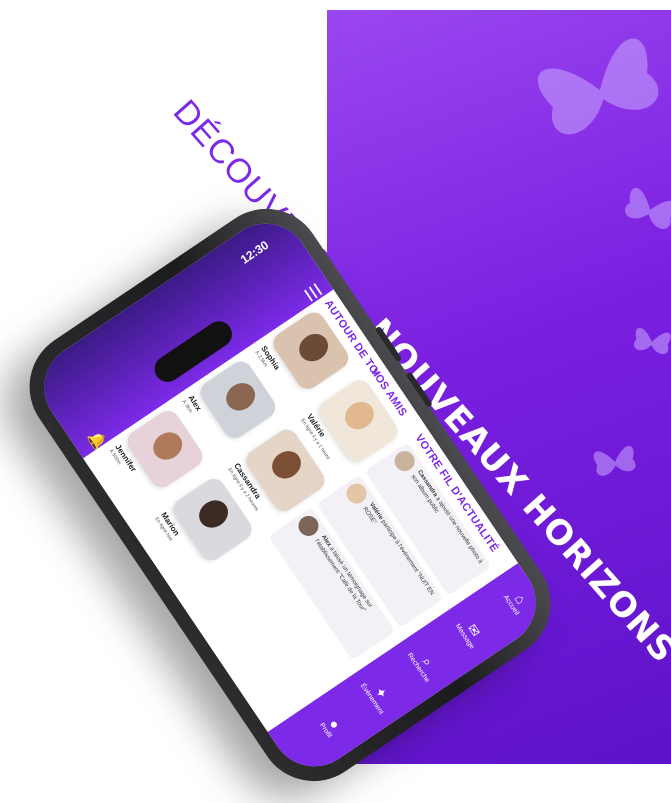  Describe the element at coordinates (424, 664) in the screenshot. I see `nav-item-recherche: ⌕ Recherche` at that location.